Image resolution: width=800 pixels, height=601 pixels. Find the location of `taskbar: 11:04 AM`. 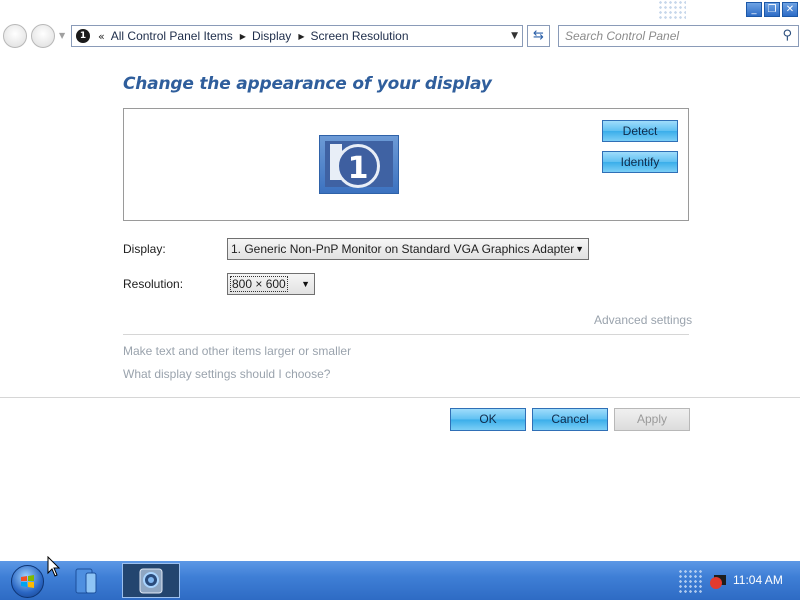

taskbar: 11:04 AM is located at coordinates (400, 580).